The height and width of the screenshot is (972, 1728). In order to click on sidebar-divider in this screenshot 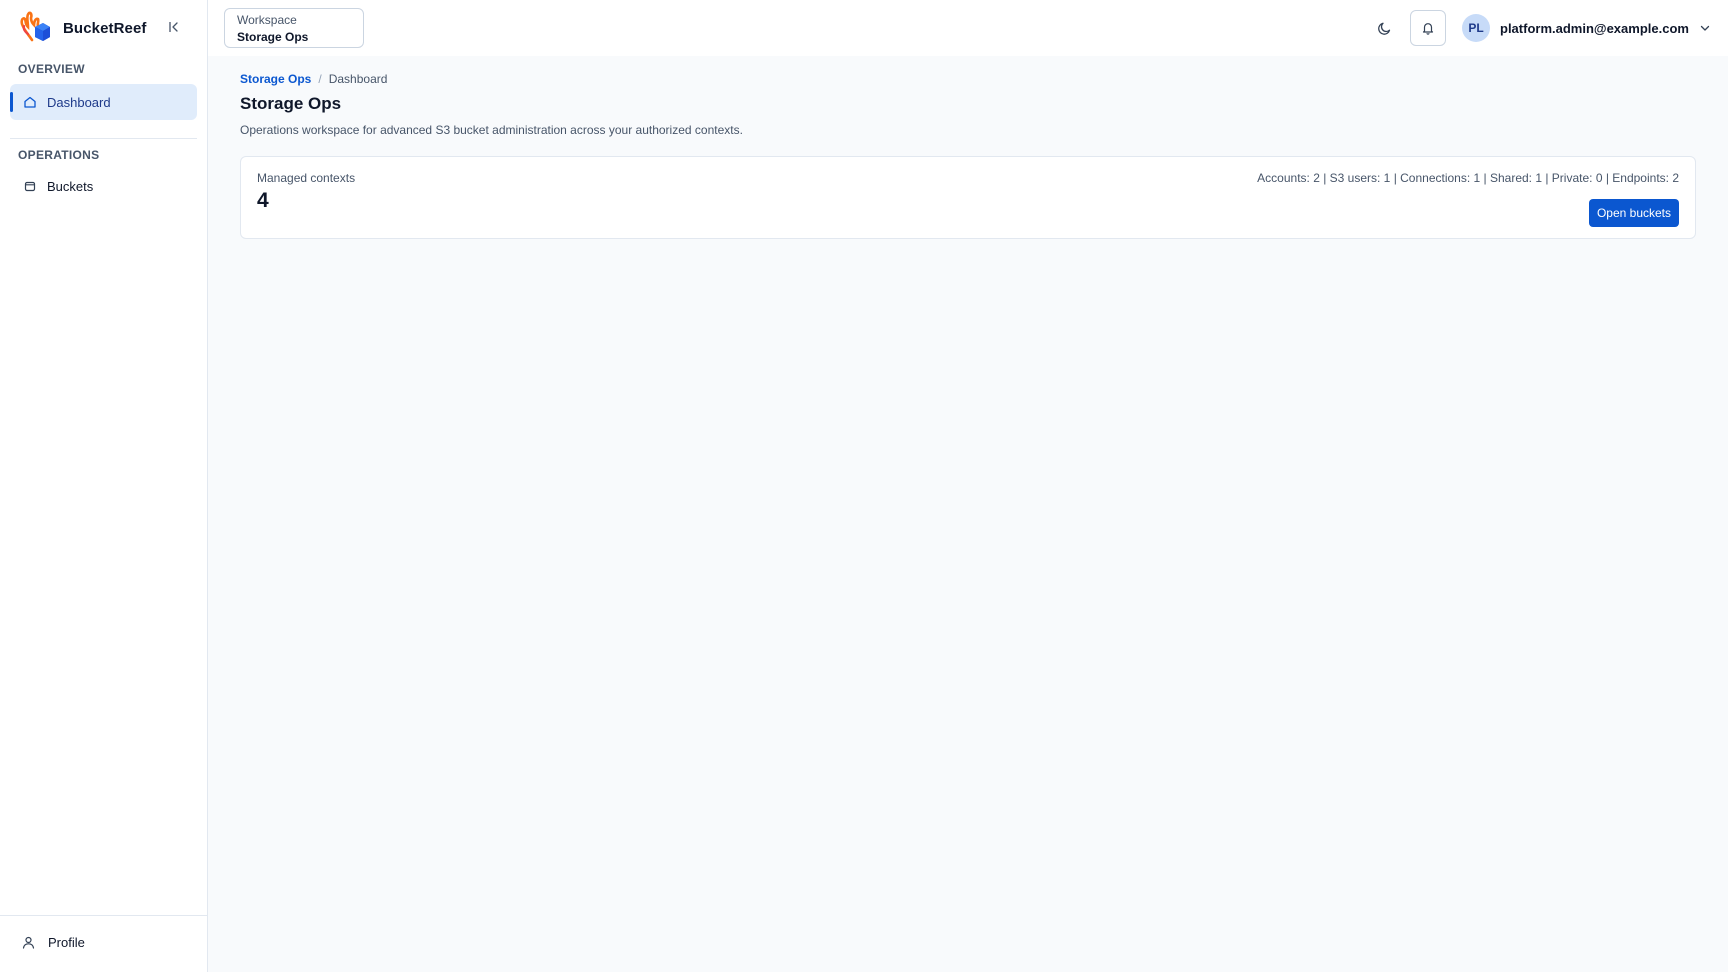, I will do `click(103, 138)`.